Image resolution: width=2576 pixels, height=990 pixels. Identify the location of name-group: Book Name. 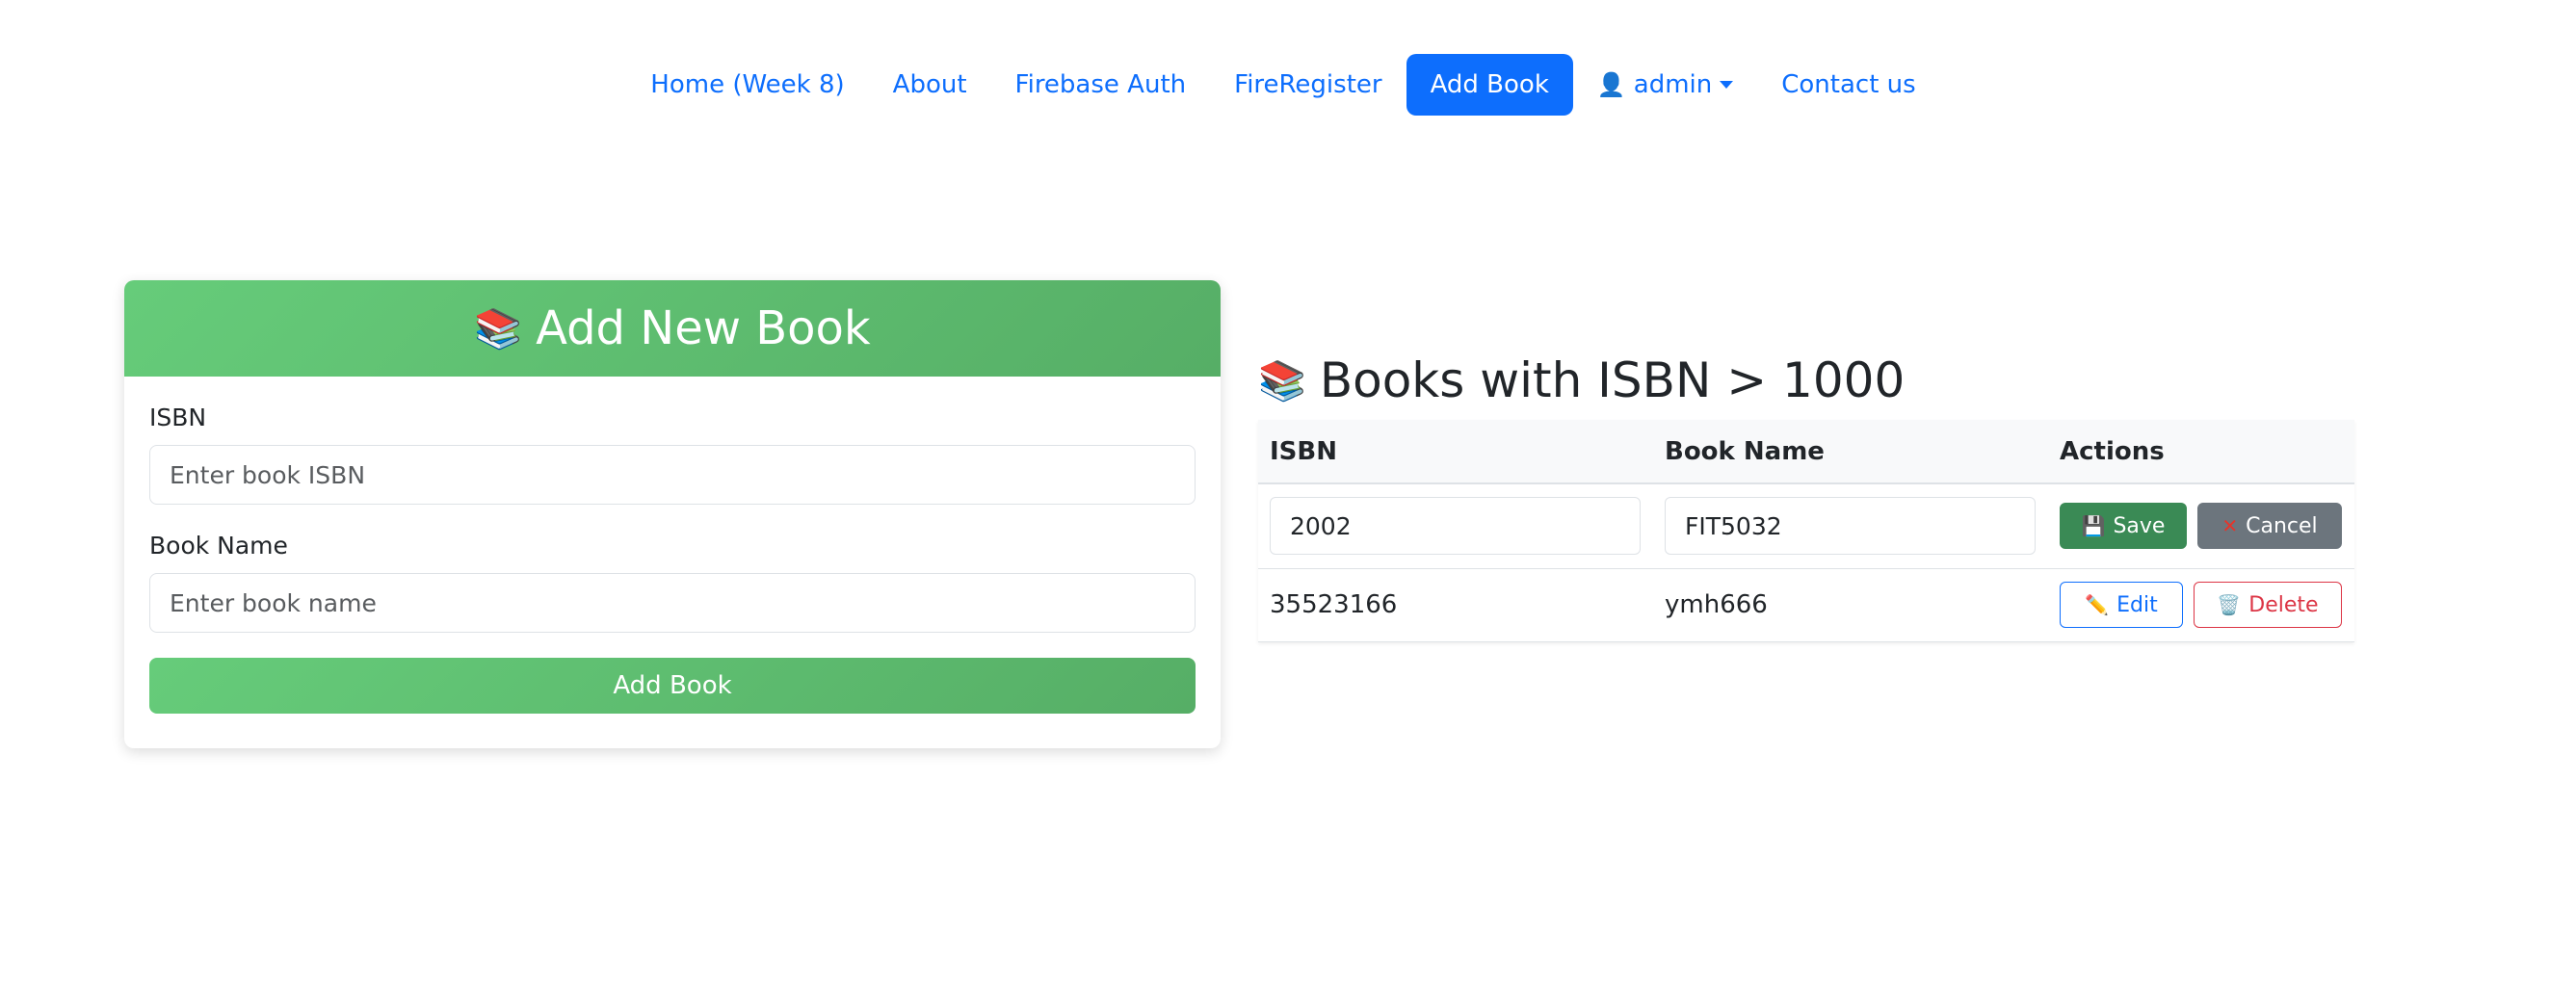
(673, 583).